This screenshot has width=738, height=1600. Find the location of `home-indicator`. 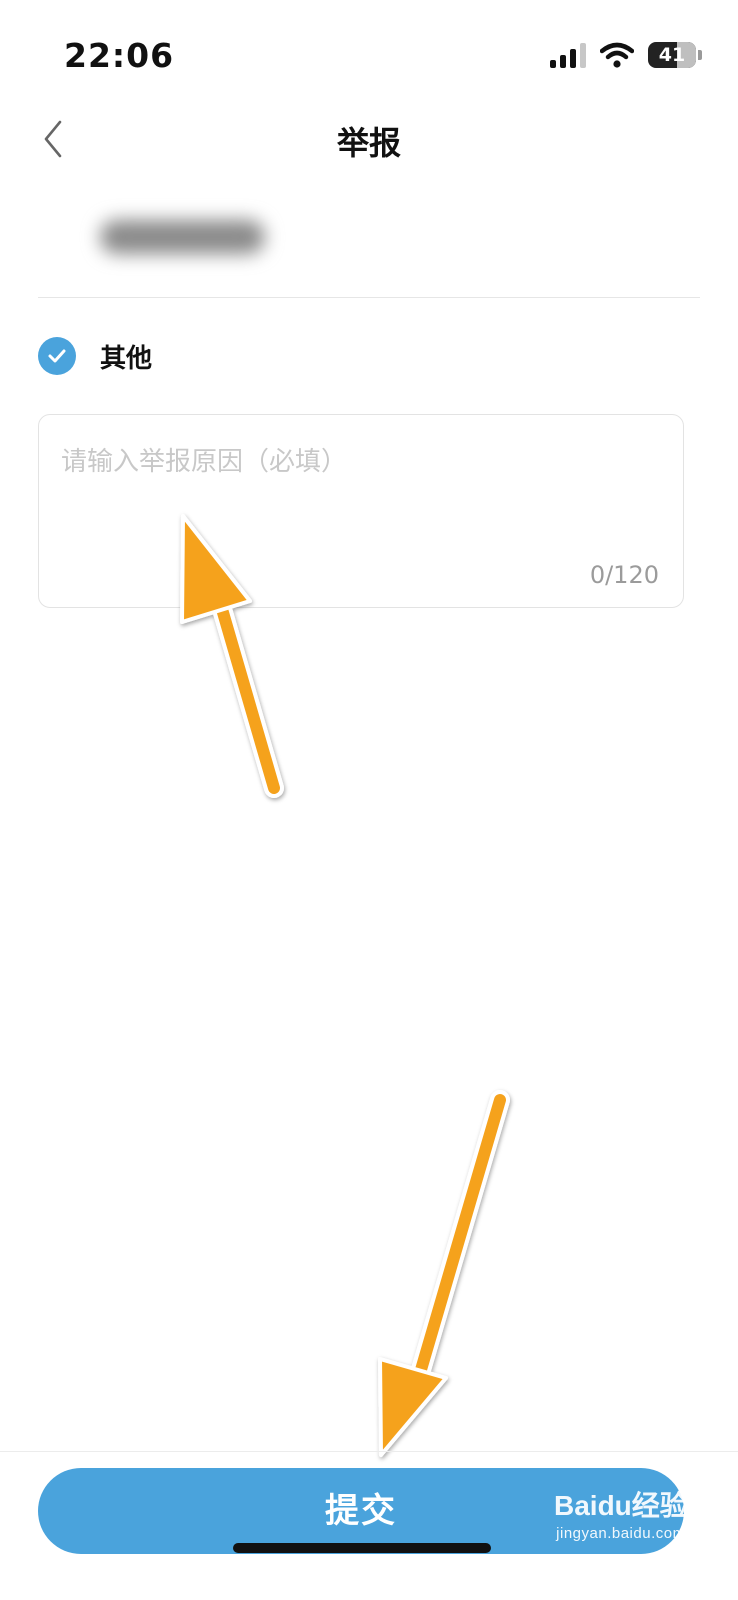

home-indicator is located at coordinates (362, 1548).